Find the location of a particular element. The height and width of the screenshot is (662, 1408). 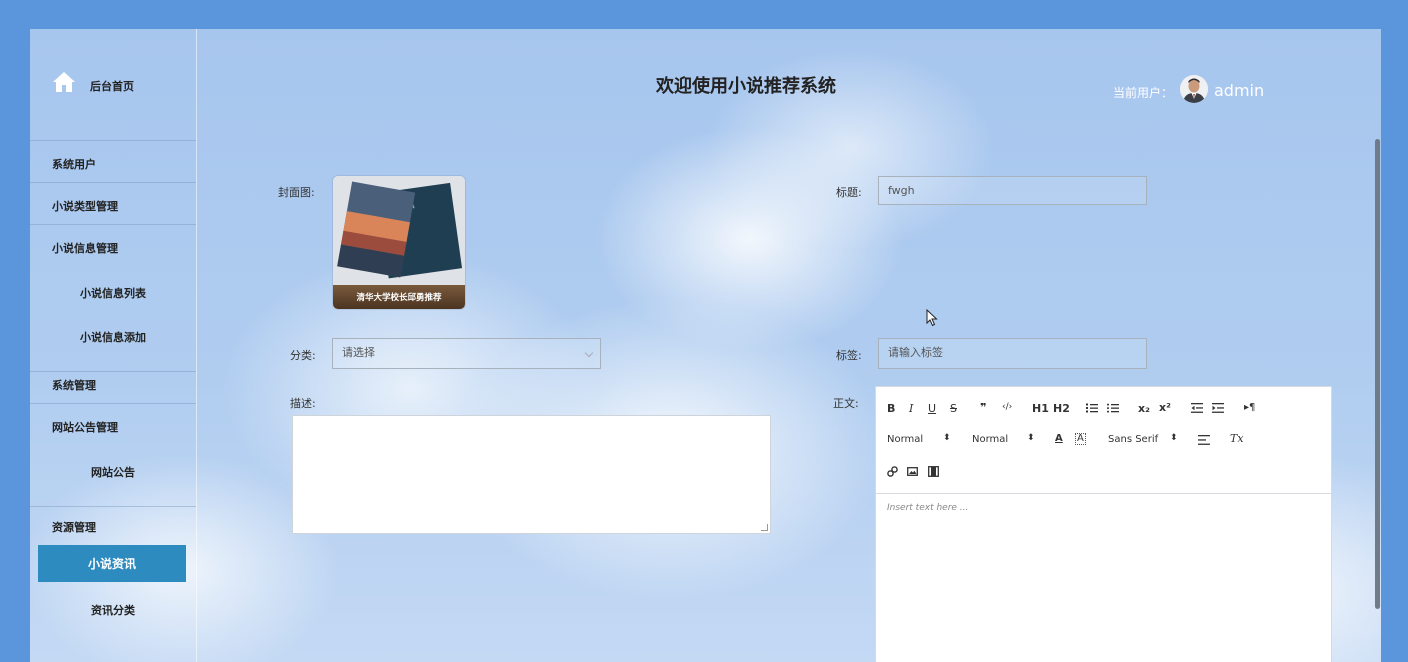

title-label: 标题: is located at coordinates (849, 192).